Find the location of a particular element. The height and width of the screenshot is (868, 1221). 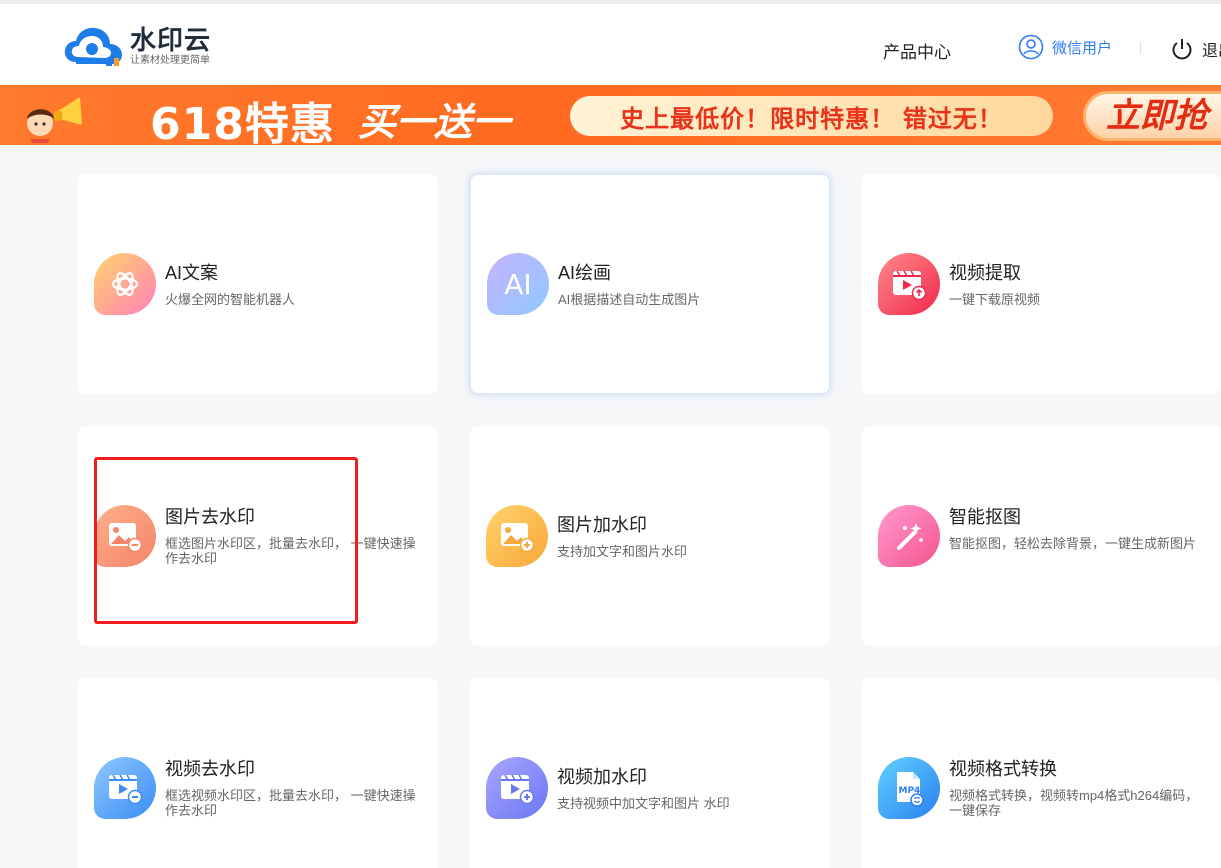

card-title: 视频去水印 is located at coordinates (210, 769).